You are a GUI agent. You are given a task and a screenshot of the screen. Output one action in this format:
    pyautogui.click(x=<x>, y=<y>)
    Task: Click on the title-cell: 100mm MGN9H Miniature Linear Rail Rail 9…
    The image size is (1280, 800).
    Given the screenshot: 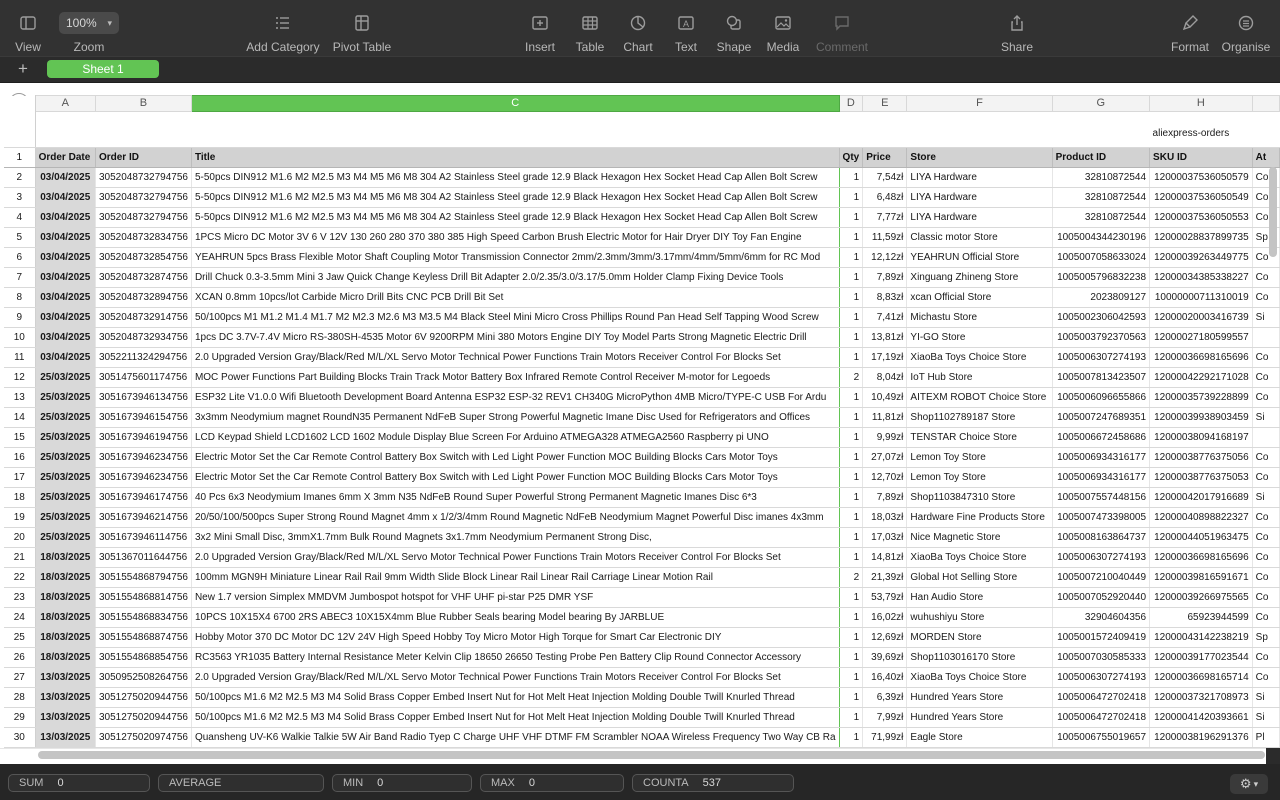 What is the action you would take?
    pyautogui.click(x=515, y=577)
    